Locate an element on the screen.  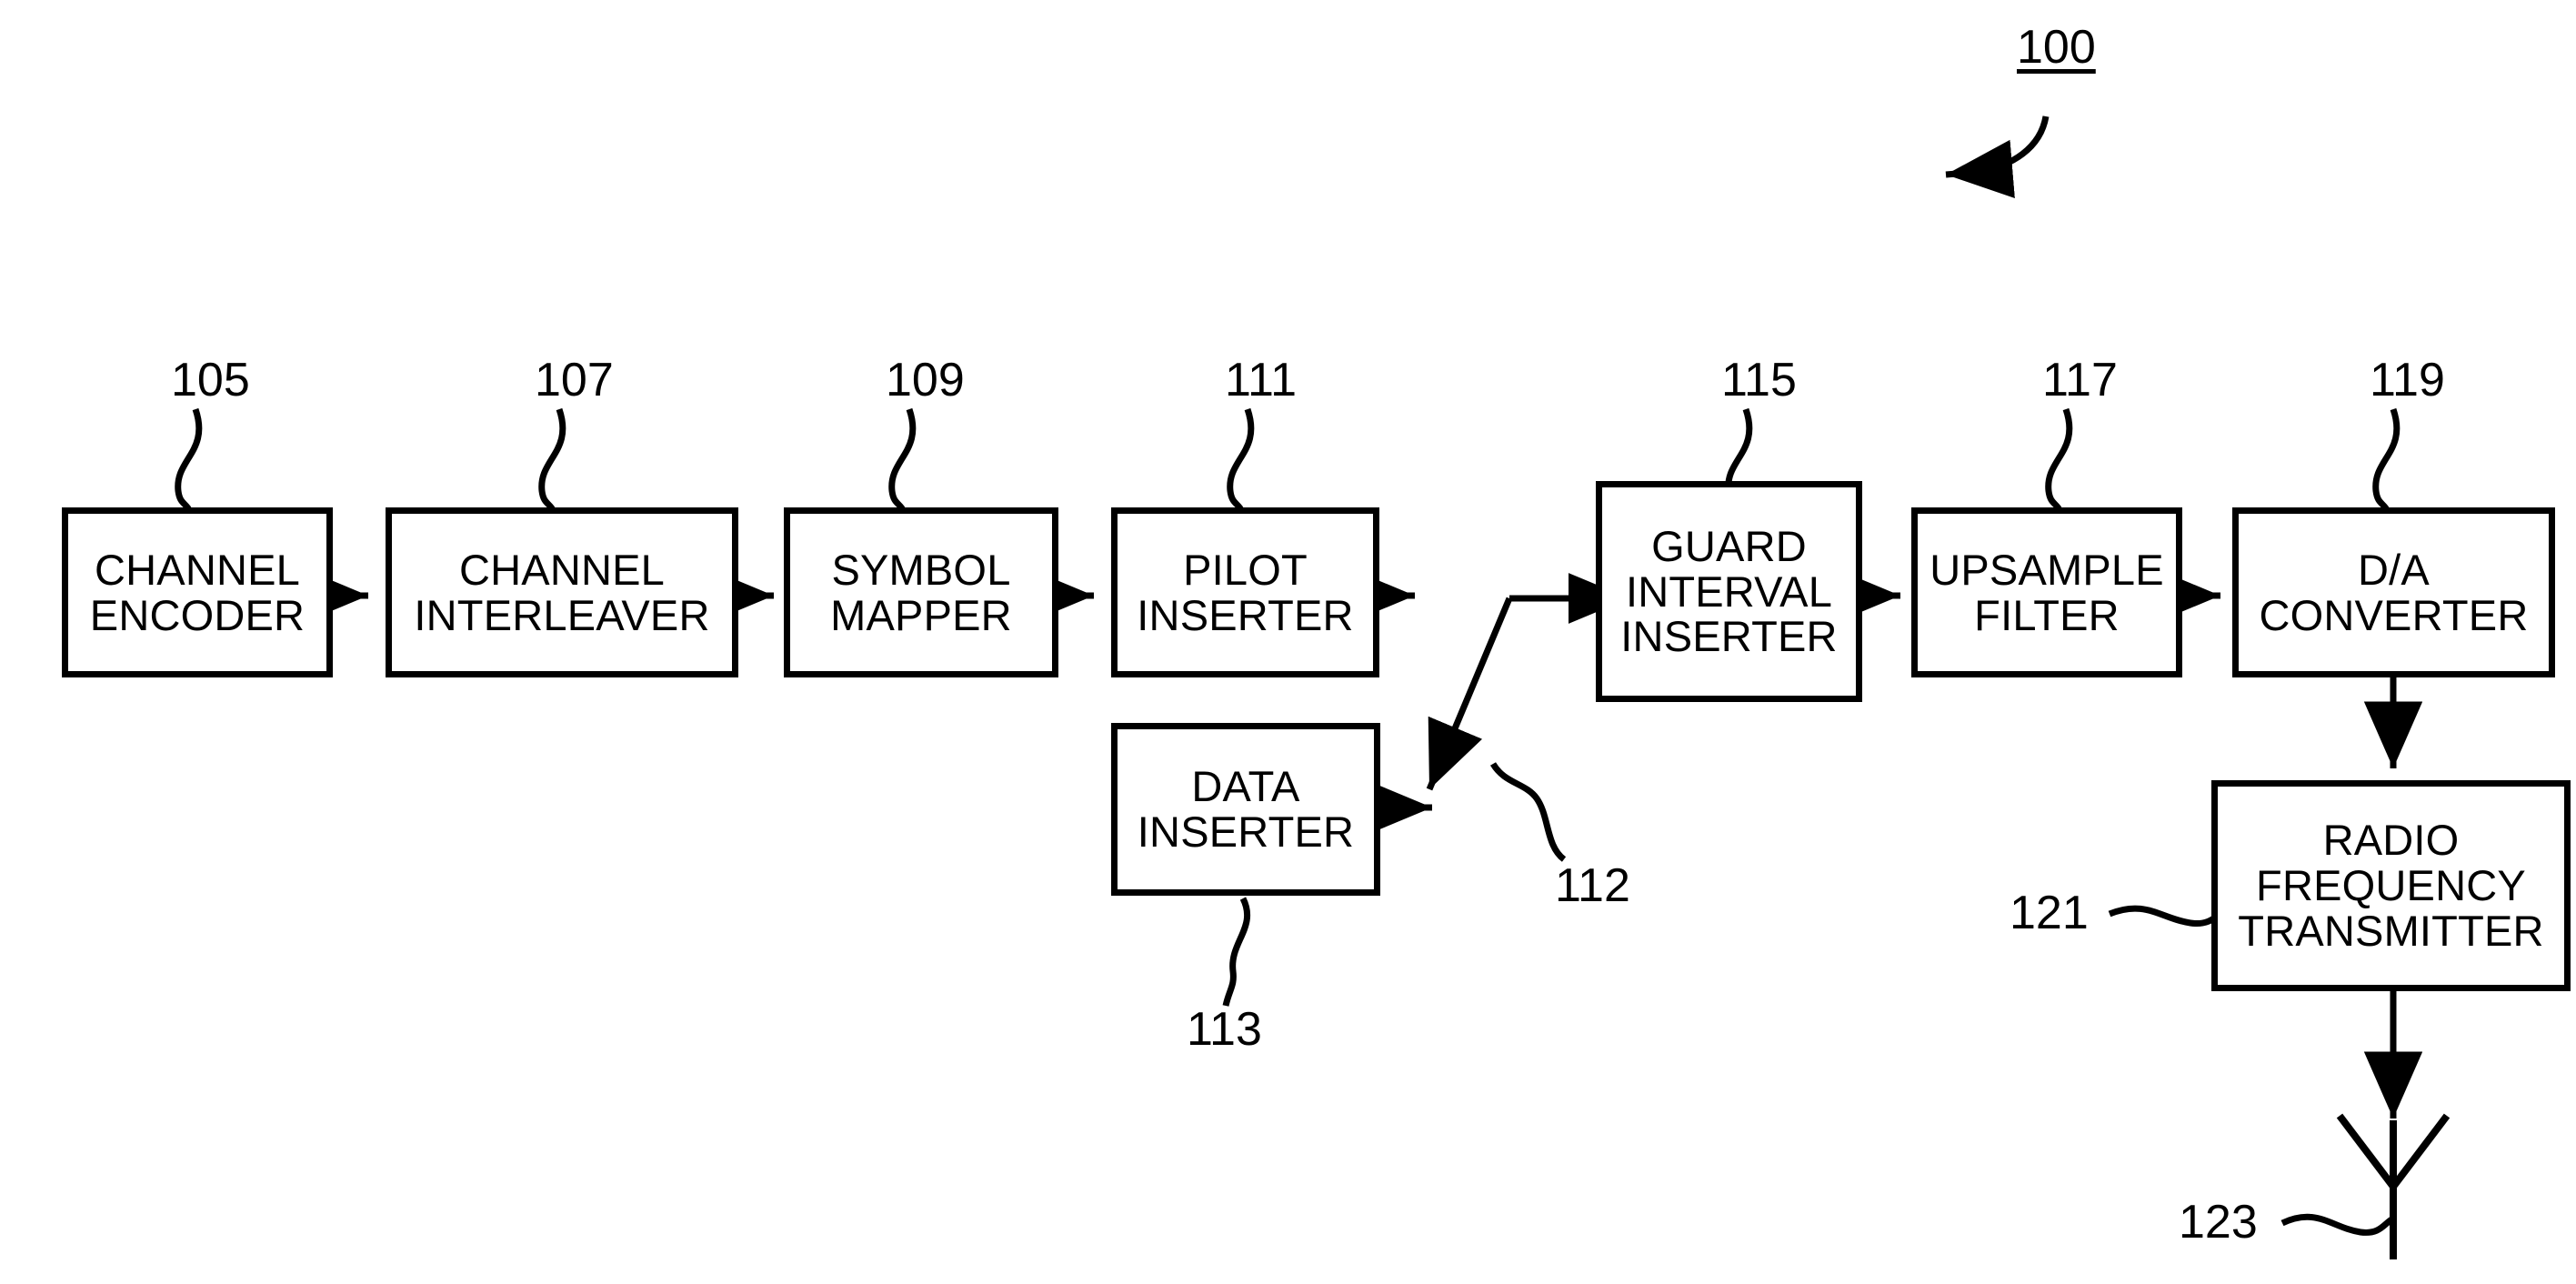
reference-numeral-123: 123 is located at coordinates (2218, 1222).